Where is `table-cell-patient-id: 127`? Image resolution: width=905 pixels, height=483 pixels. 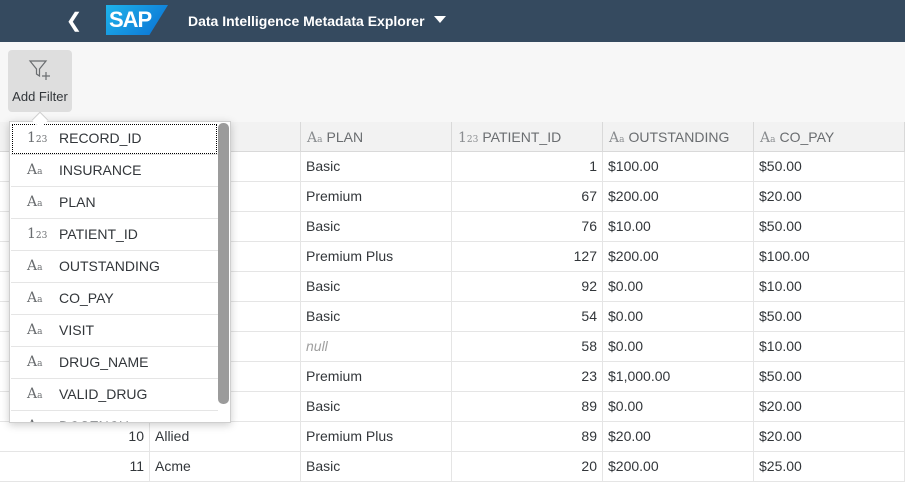
table-cell-patient-id: 127 is located at coordinates (527, 257).